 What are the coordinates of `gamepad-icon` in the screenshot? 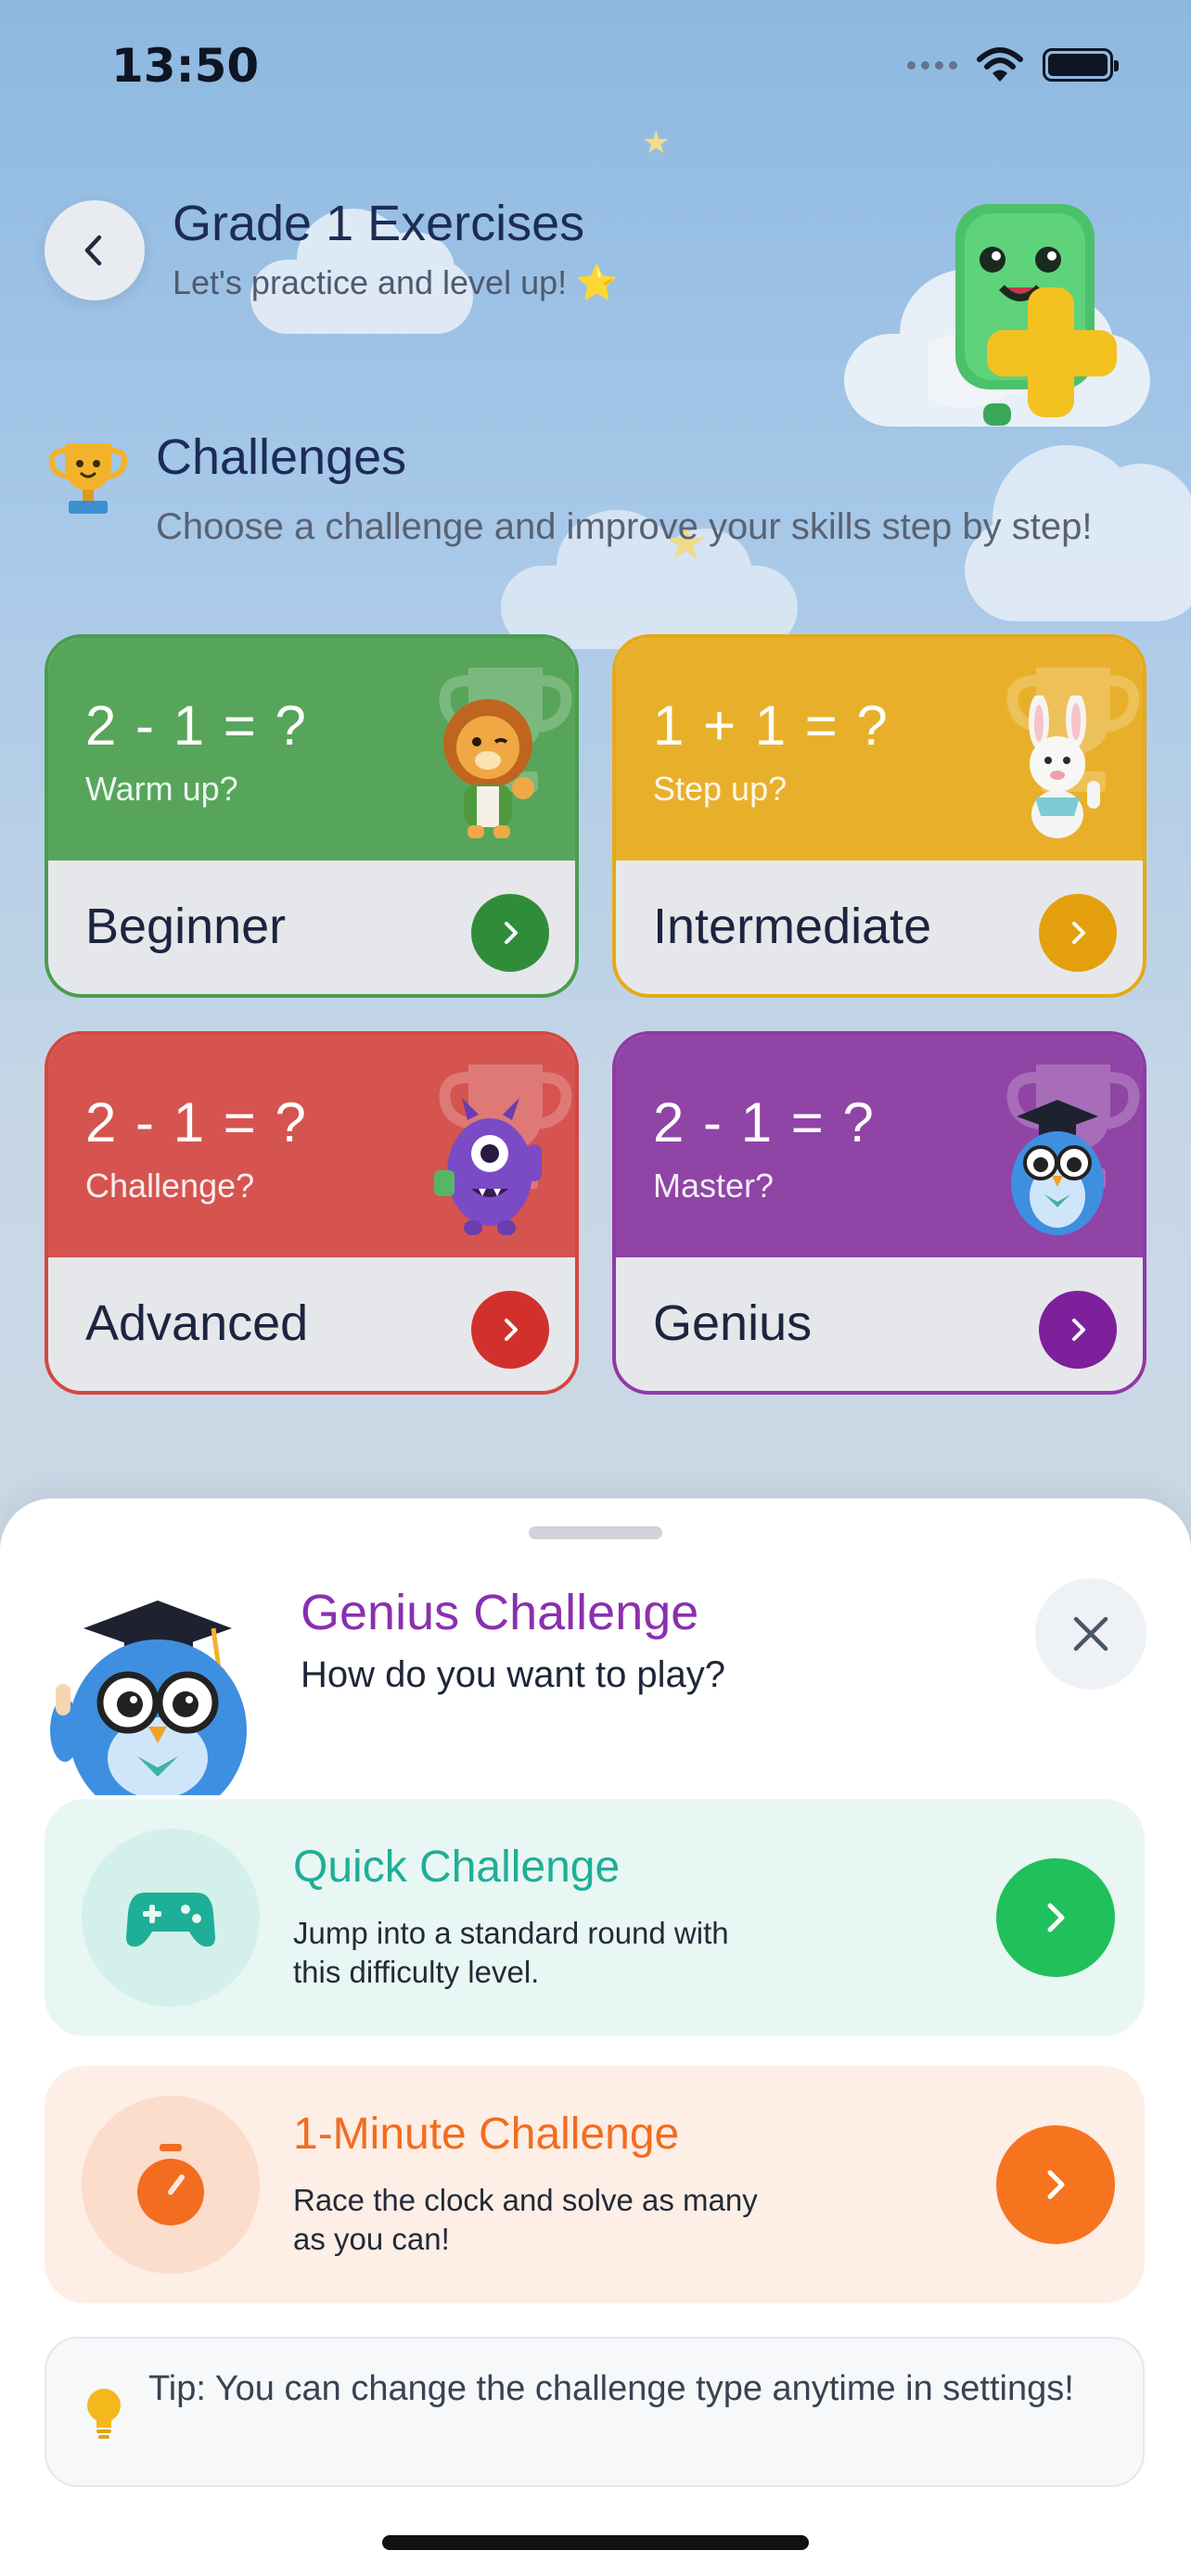 It's located at (170, 1920).